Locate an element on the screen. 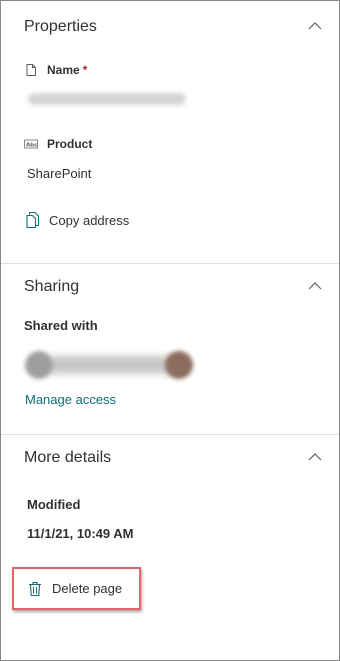 The width and height of the screenshot is (340, 661). shared-with-label: Shared with is located at coordinates (61, 325).